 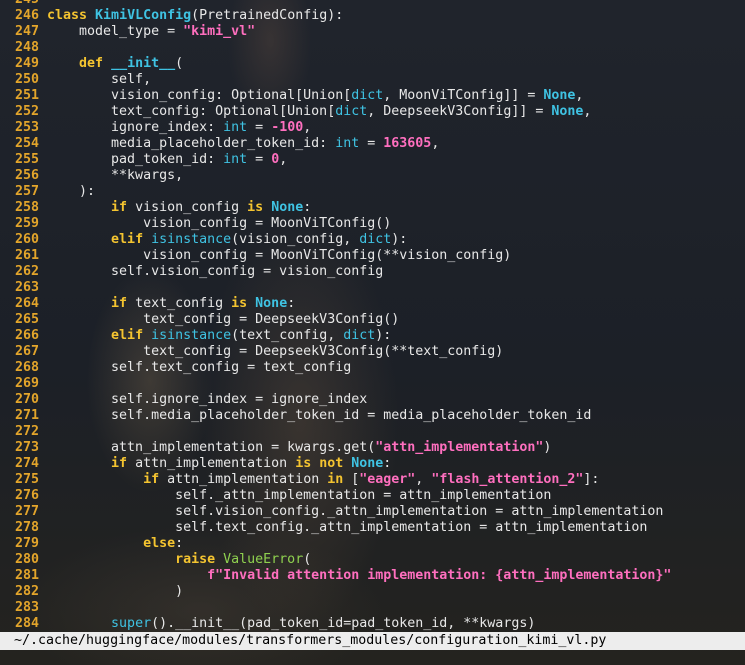 What do you see at coordinates (372, 400) in the screenshot?
I see `code-line: 270 self.ignore_index = ignore_index` at bounding box center [372, 400].